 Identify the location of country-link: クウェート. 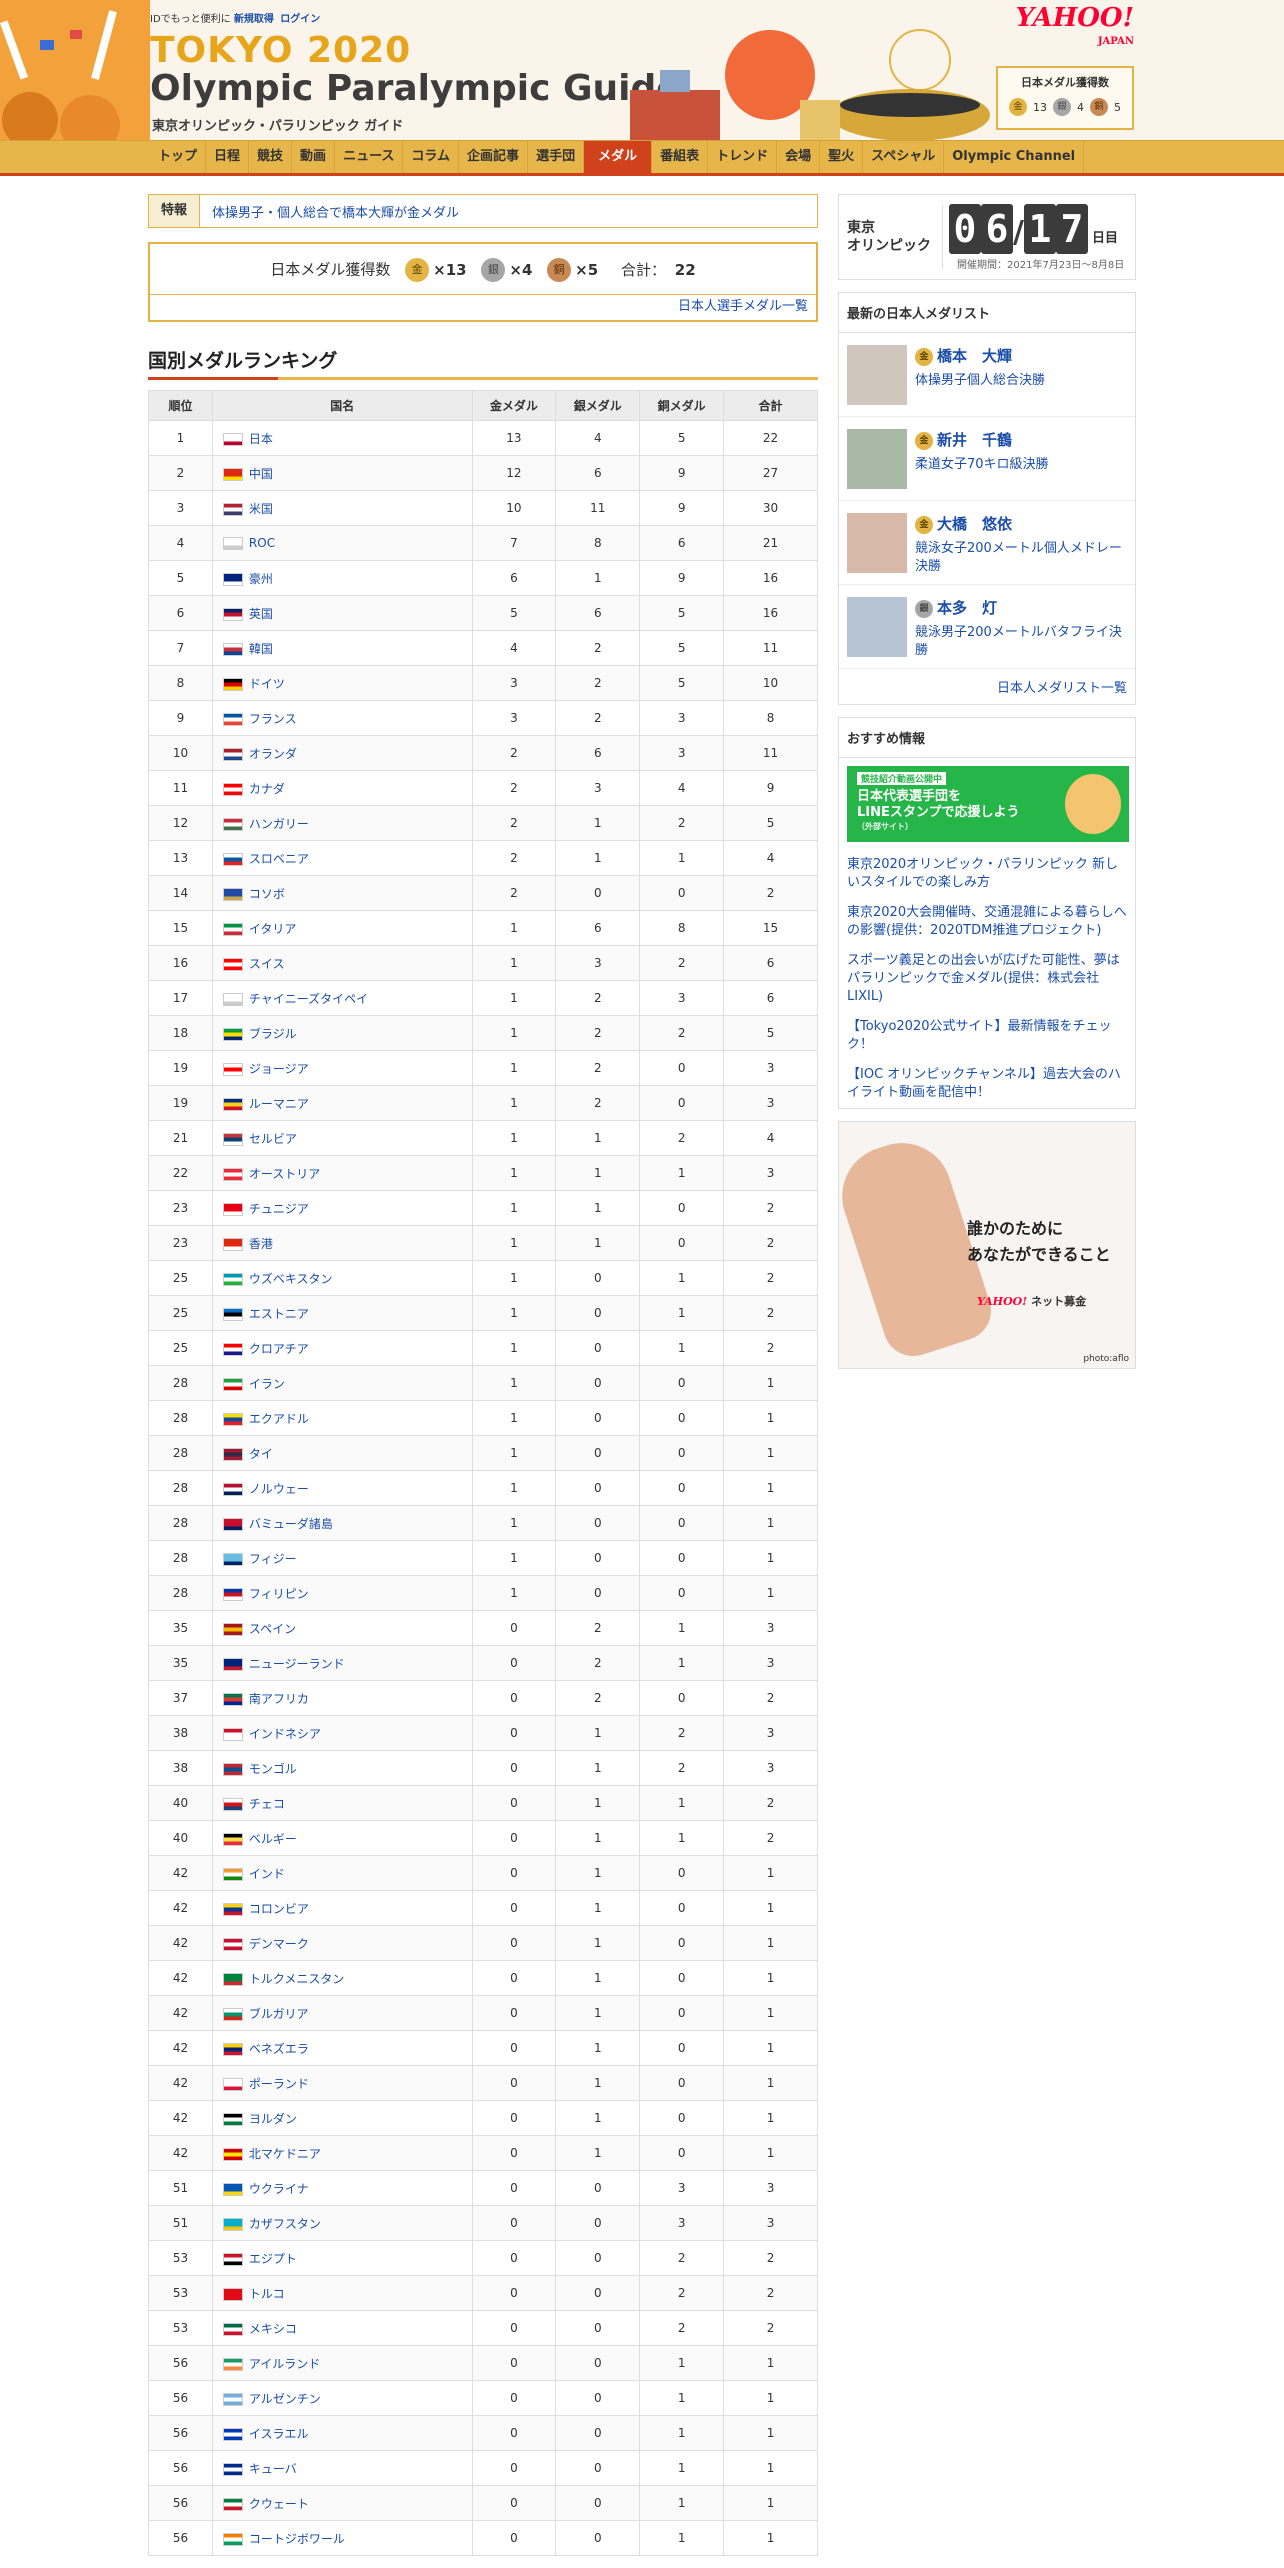
(279, 2504).